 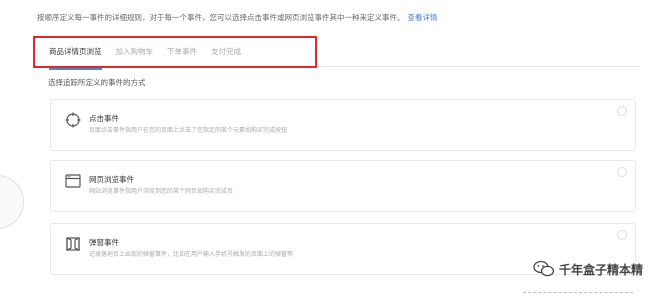 I want to click on popup-icon, so click(x=73, y=244).